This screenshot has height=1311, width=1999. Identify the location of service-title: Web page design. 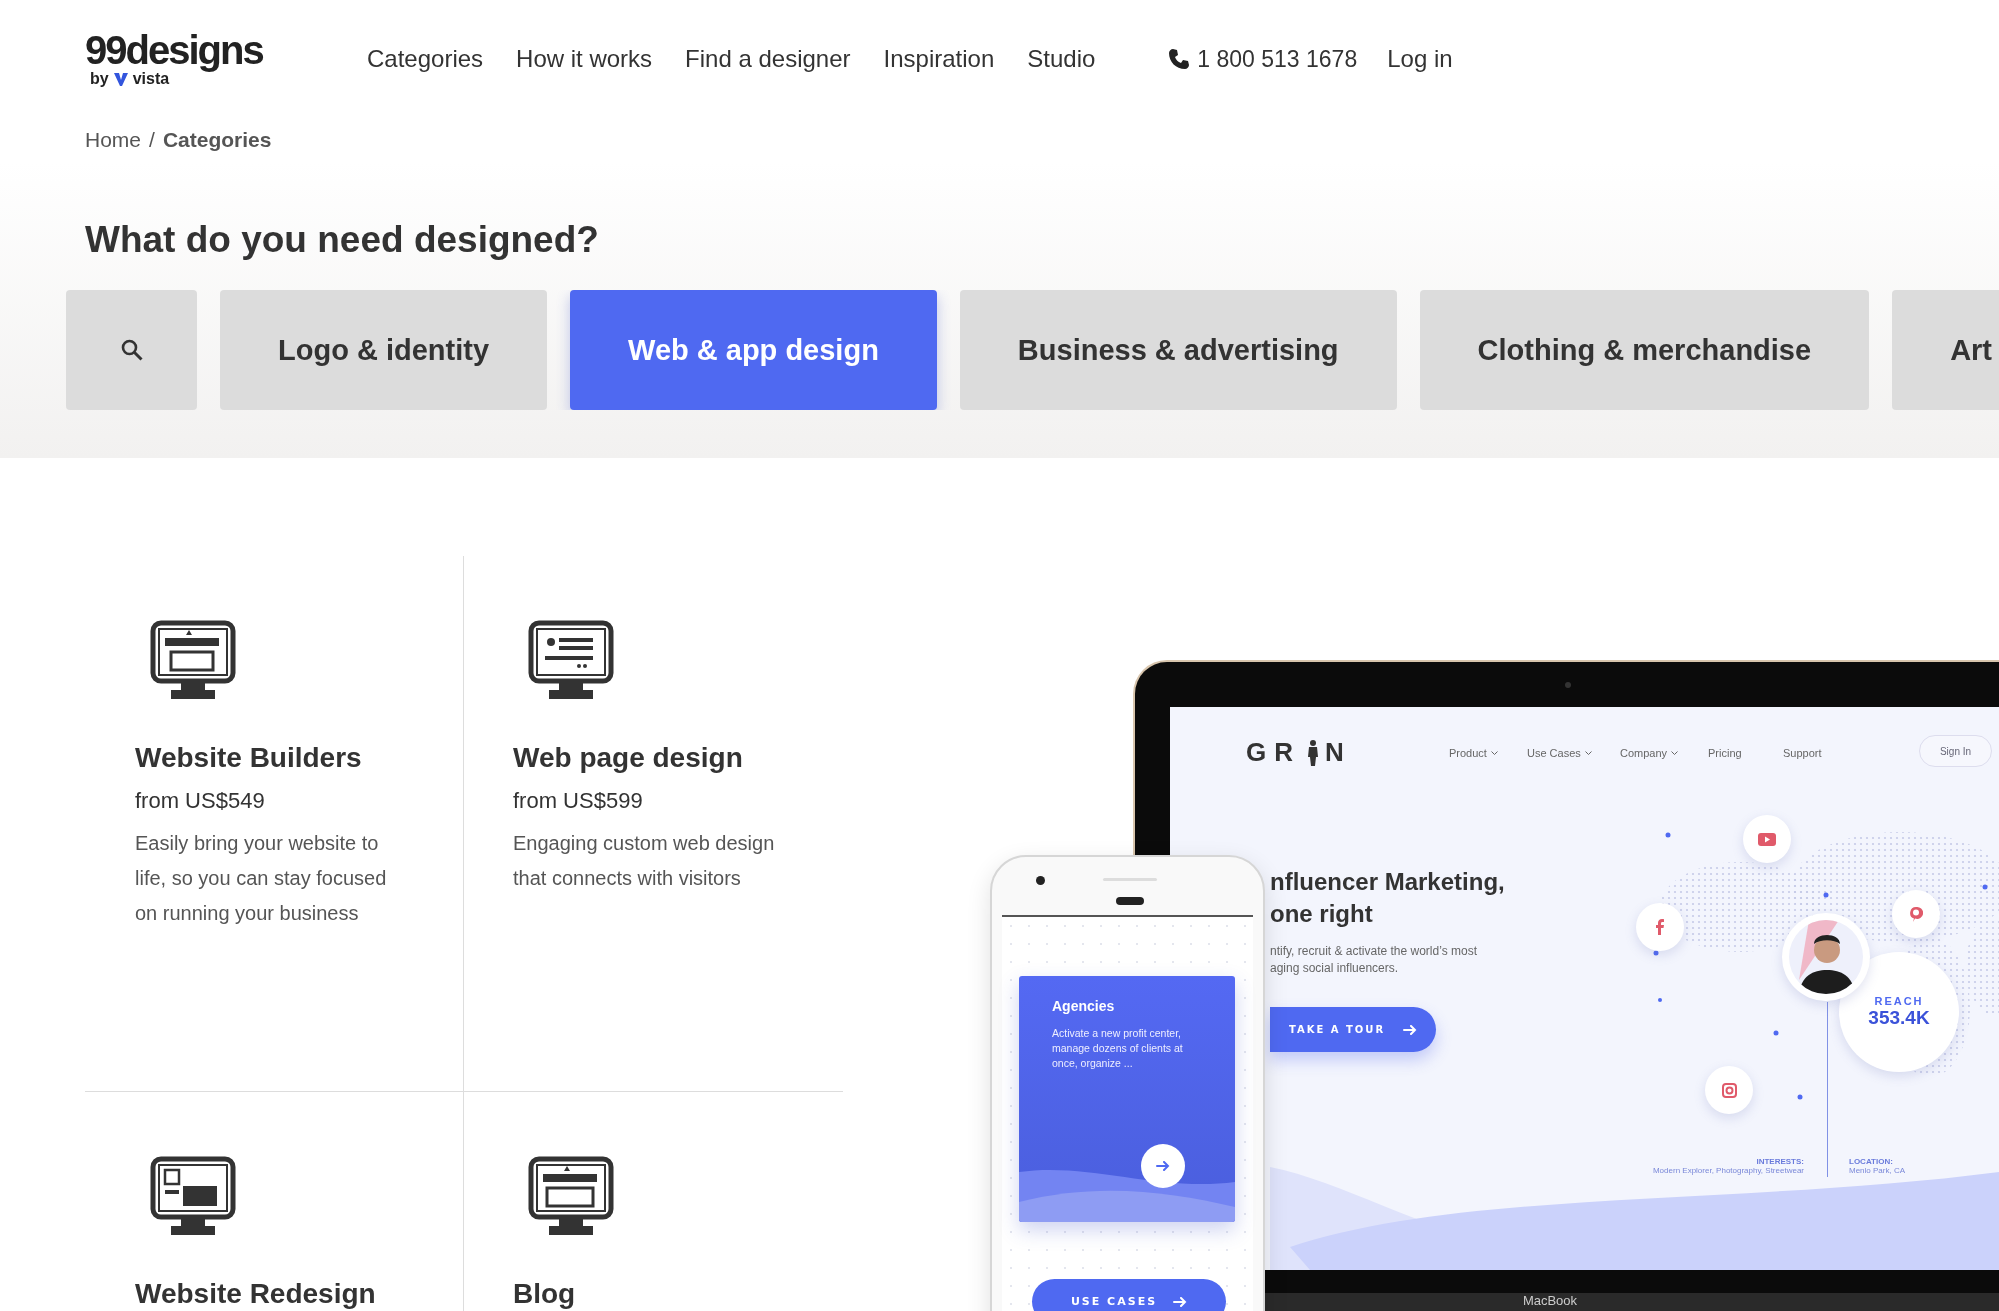
(668, 758).